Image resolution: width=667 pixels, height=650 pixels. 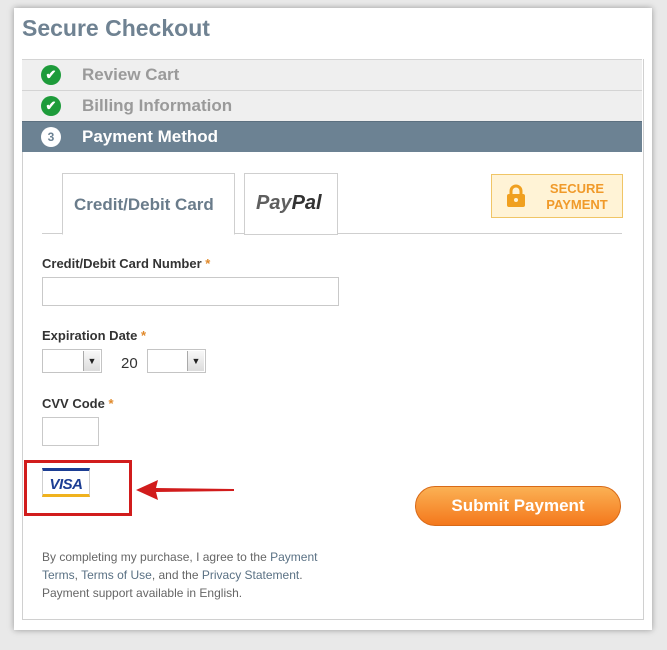 I want to click on card-number-label: Credit/Debit Card Number *, so click(x=126, y=263).